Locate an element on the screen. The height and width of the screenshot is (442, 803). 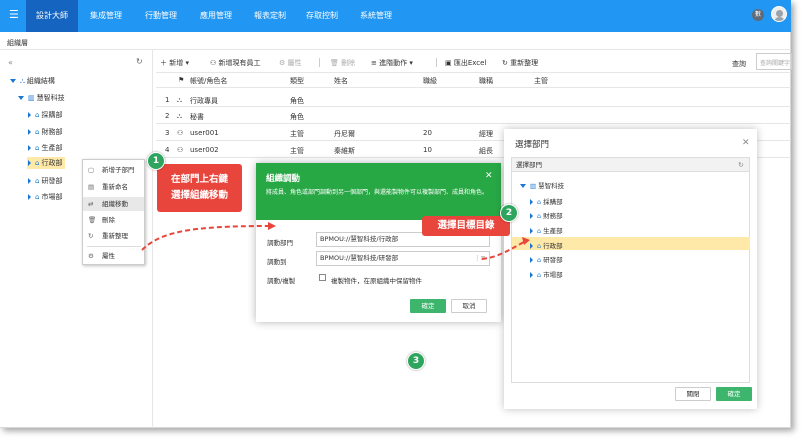
step3-badge: 3 is located at coordinates (416, 361).